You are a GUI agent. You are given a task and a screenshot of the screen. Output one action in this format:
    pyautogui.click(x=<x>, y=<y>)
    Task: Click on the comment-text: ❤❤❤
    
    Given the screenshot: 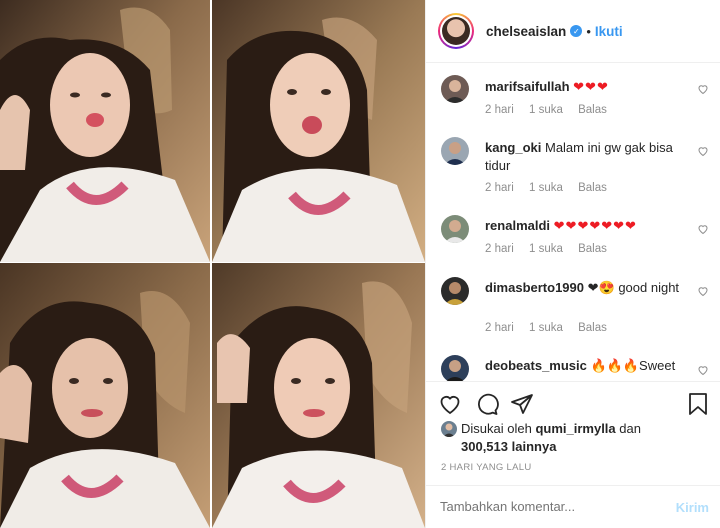 What is the action you would take?
    pyautogui.click(x=591, y=86)
    